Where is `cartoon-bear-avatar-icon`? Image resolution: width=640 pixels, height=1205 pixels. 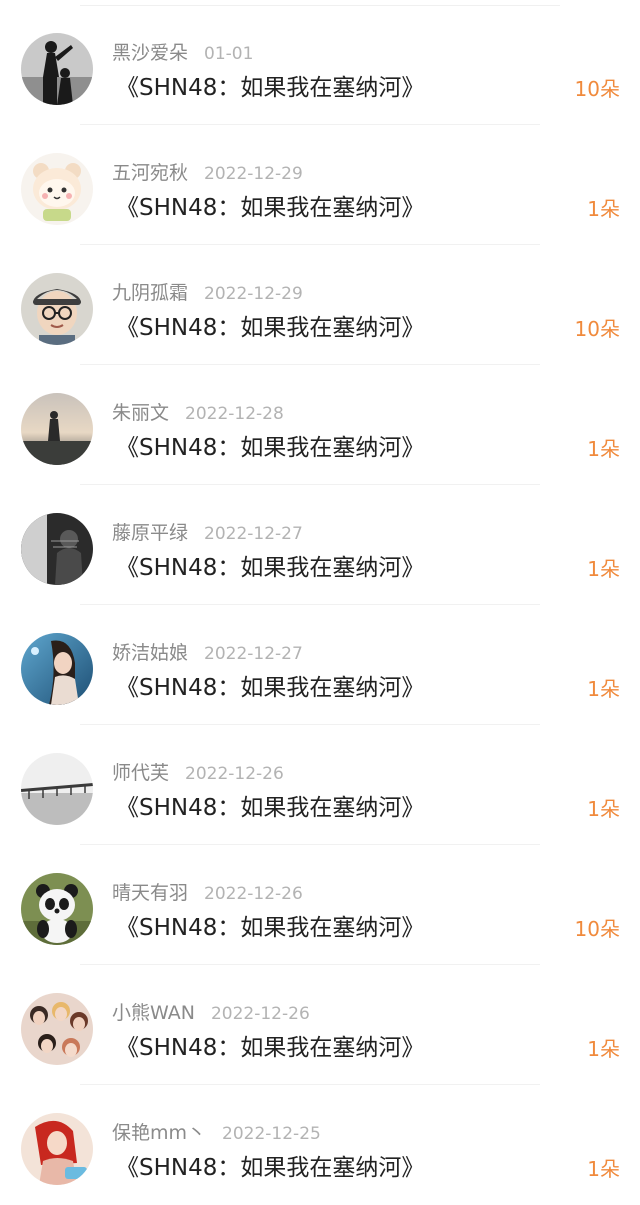 cartoon-bear-avatar-icon is located at coordinates (57, 189).